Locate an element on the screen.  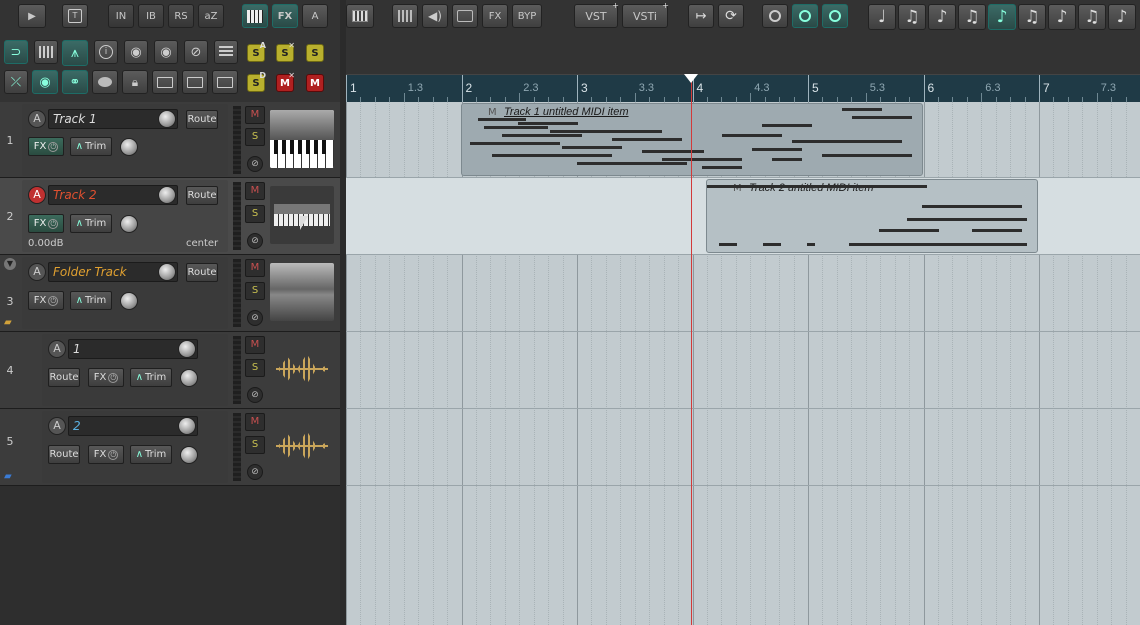
ripple-button: ⊃ is located at coordinates (16, 52).